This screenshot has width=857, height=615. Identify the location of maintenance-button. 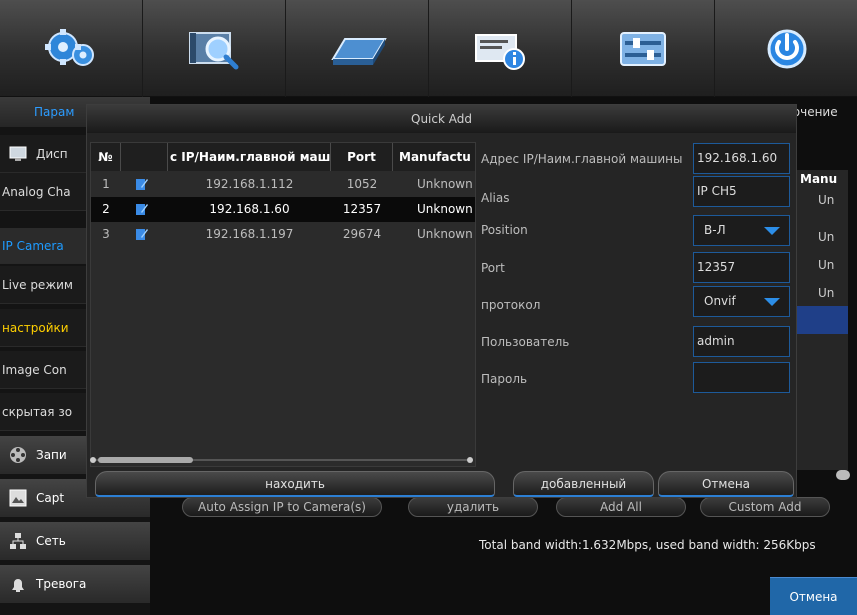
(643, 48).